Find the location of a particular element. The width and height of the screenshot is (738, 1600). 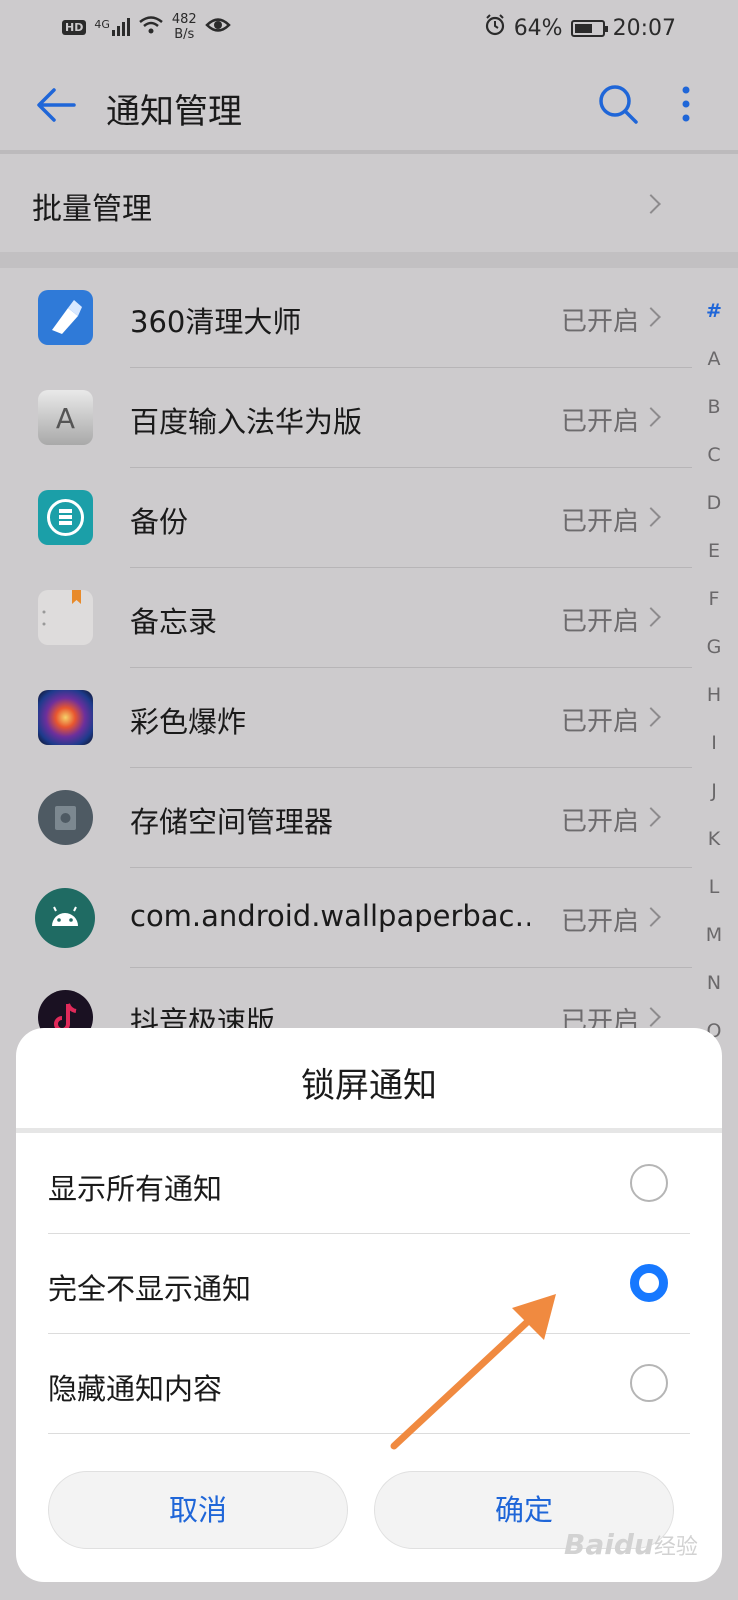

index-letter: B is located at coordinates (714, 407).